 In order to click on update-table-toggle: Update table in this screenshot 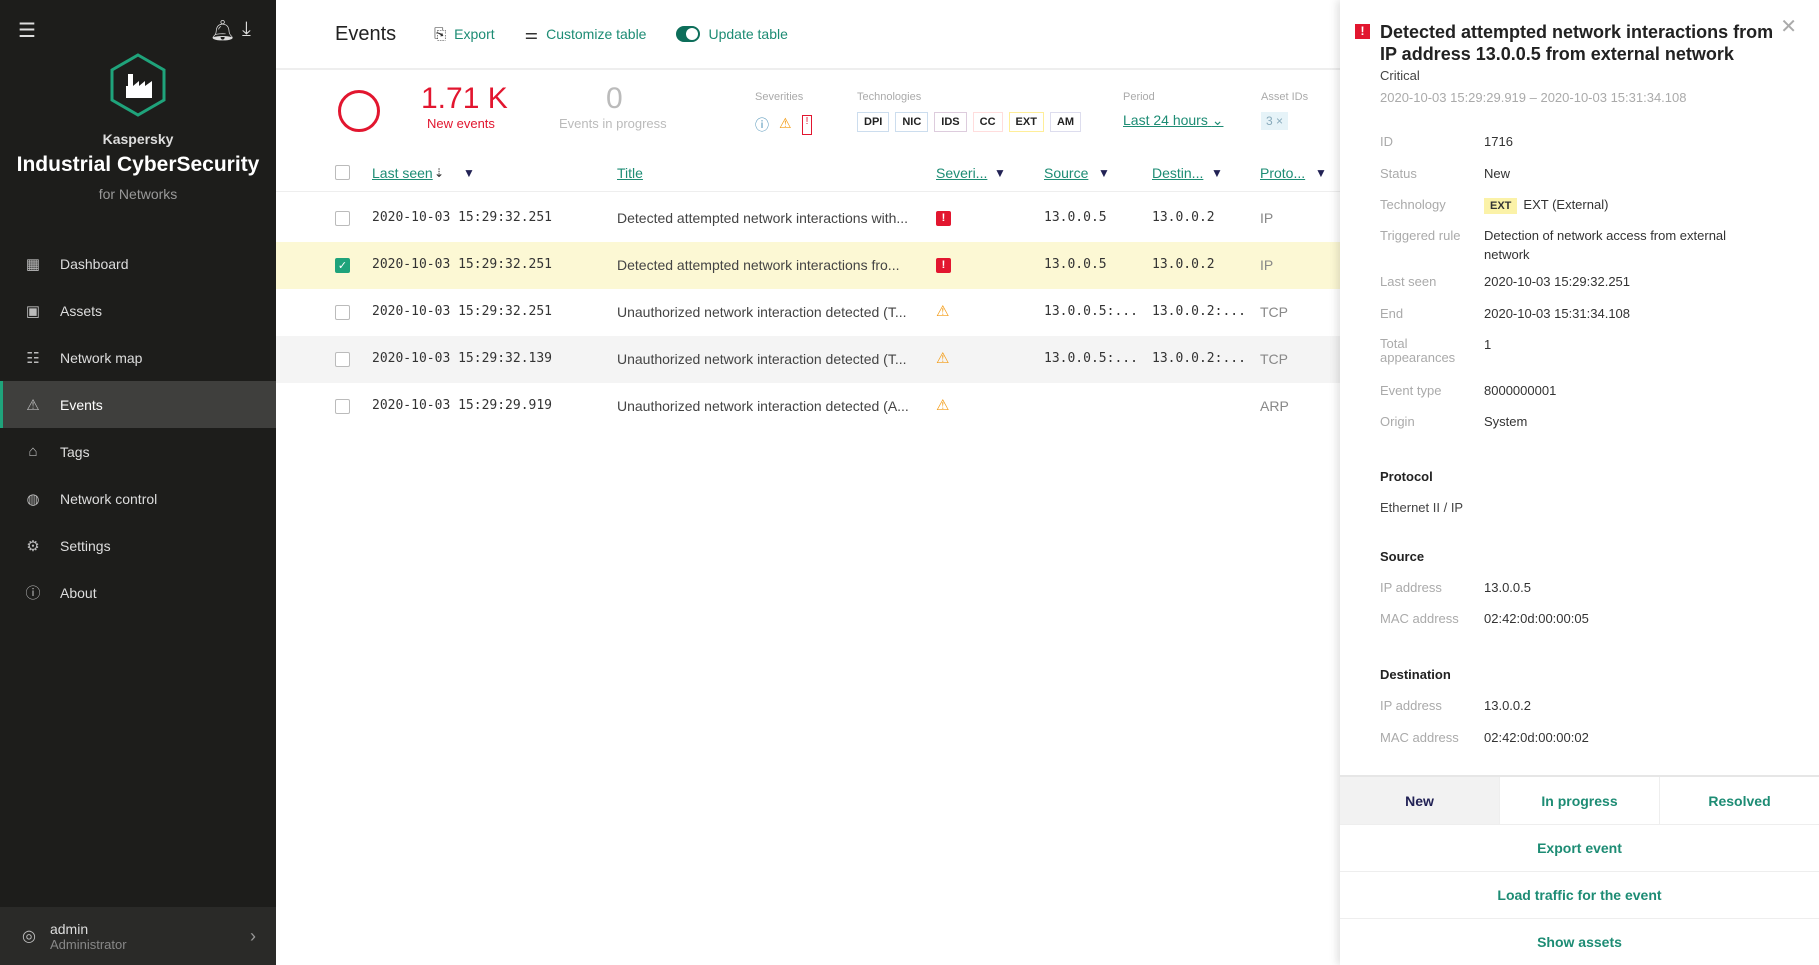, I will do `click(732, 34)`.